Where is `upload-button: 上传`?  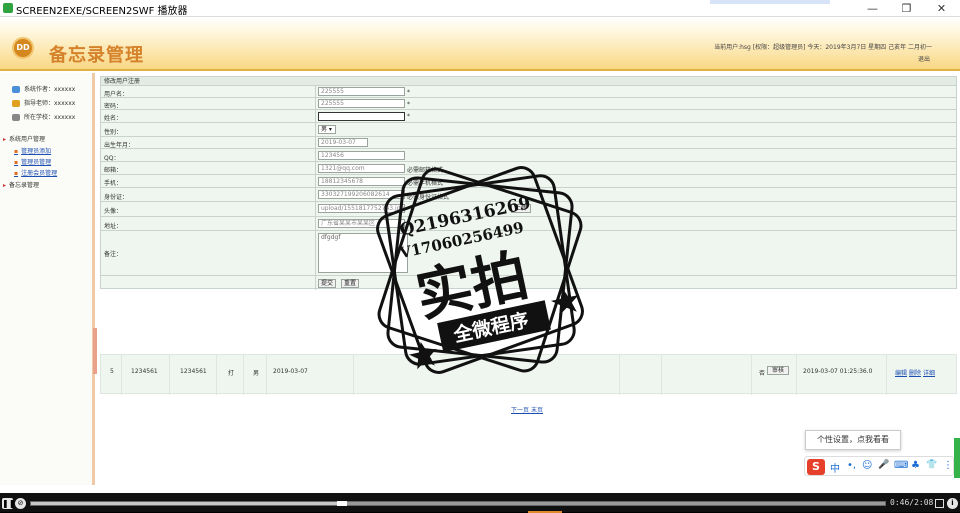 upload-button: 上传 is located at coordinates (521, 208).